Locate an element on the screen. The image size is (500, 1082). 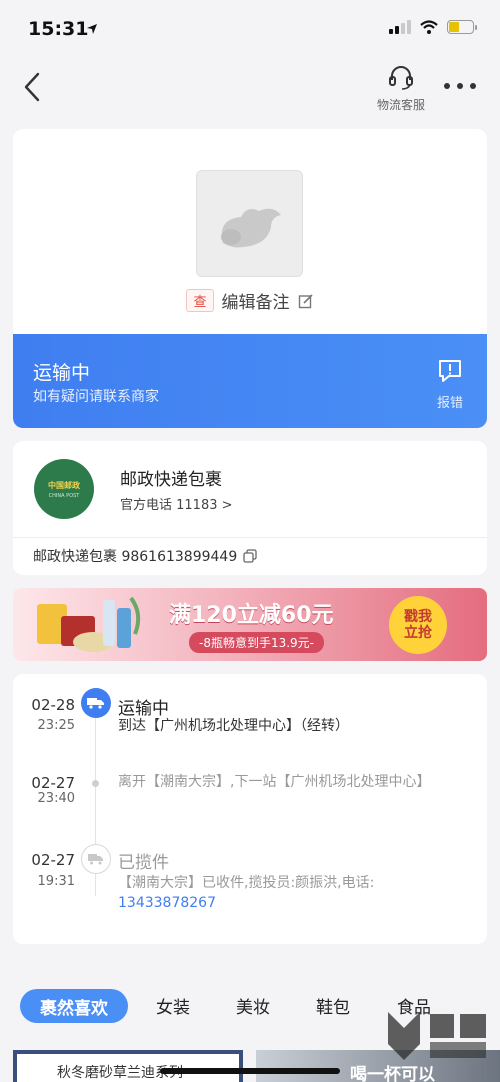
query-badge: 查 is located at coordinates (200, 300).